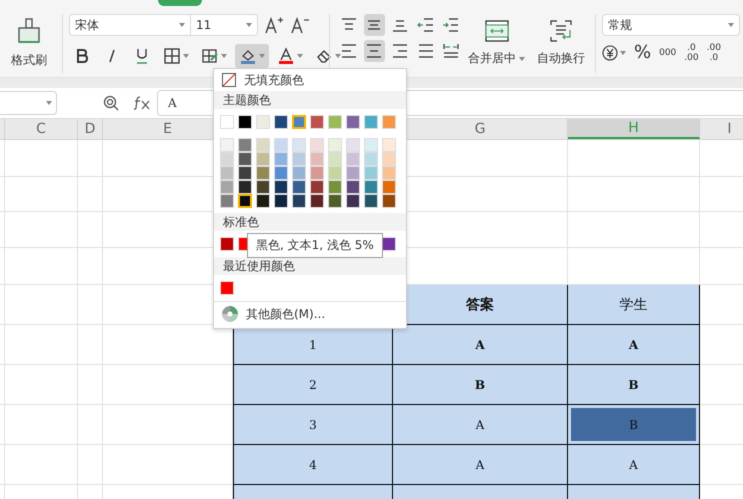  What do you see at coordinates (230, 314) in the screenshot?
I see `color-wheel-icon` at bounding box center [230, 314].